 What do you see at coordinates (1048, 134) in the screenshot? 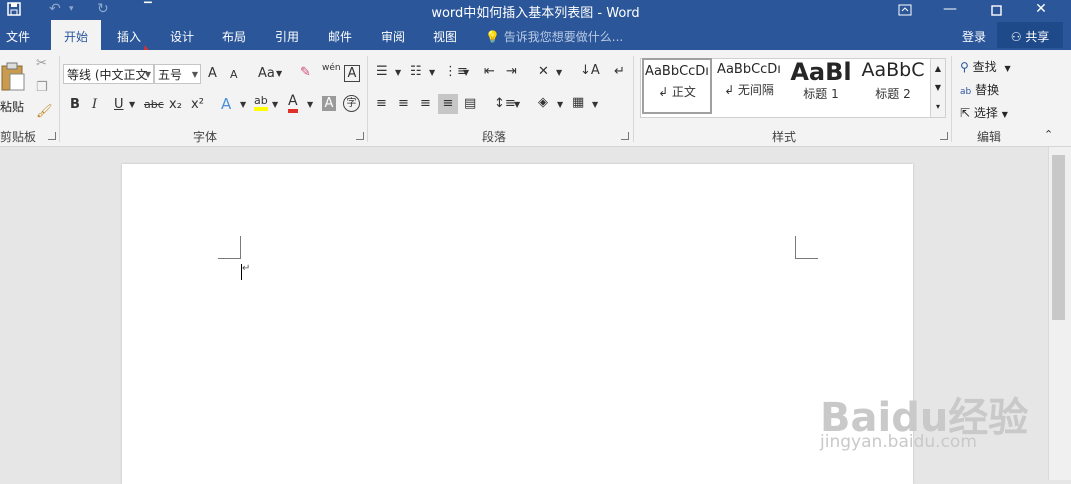
I see `collapse-ribbon-icon: ⌃` at bounding box center [1048, 134].